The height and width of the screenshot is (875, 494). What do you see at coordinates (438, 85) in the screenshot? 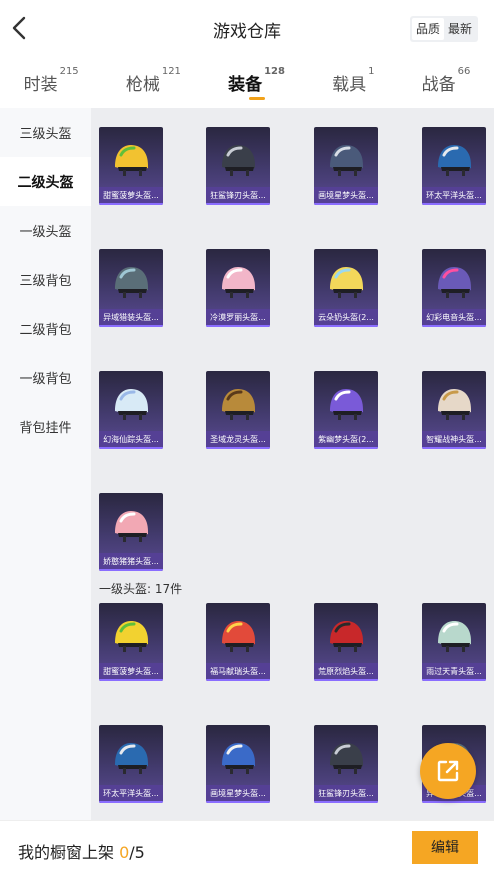
I see `tab-label: 战备` at bounding box center [438, 85].